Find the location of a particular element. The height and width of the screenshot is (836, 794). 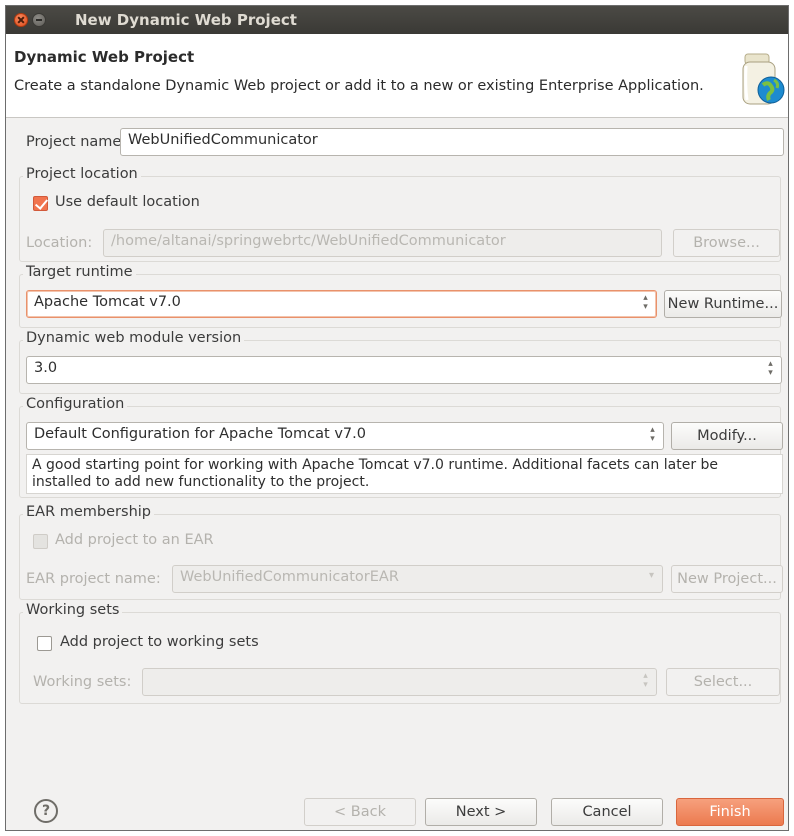

ear-membership-label: EAR membership is located at coordinates (88, 512).